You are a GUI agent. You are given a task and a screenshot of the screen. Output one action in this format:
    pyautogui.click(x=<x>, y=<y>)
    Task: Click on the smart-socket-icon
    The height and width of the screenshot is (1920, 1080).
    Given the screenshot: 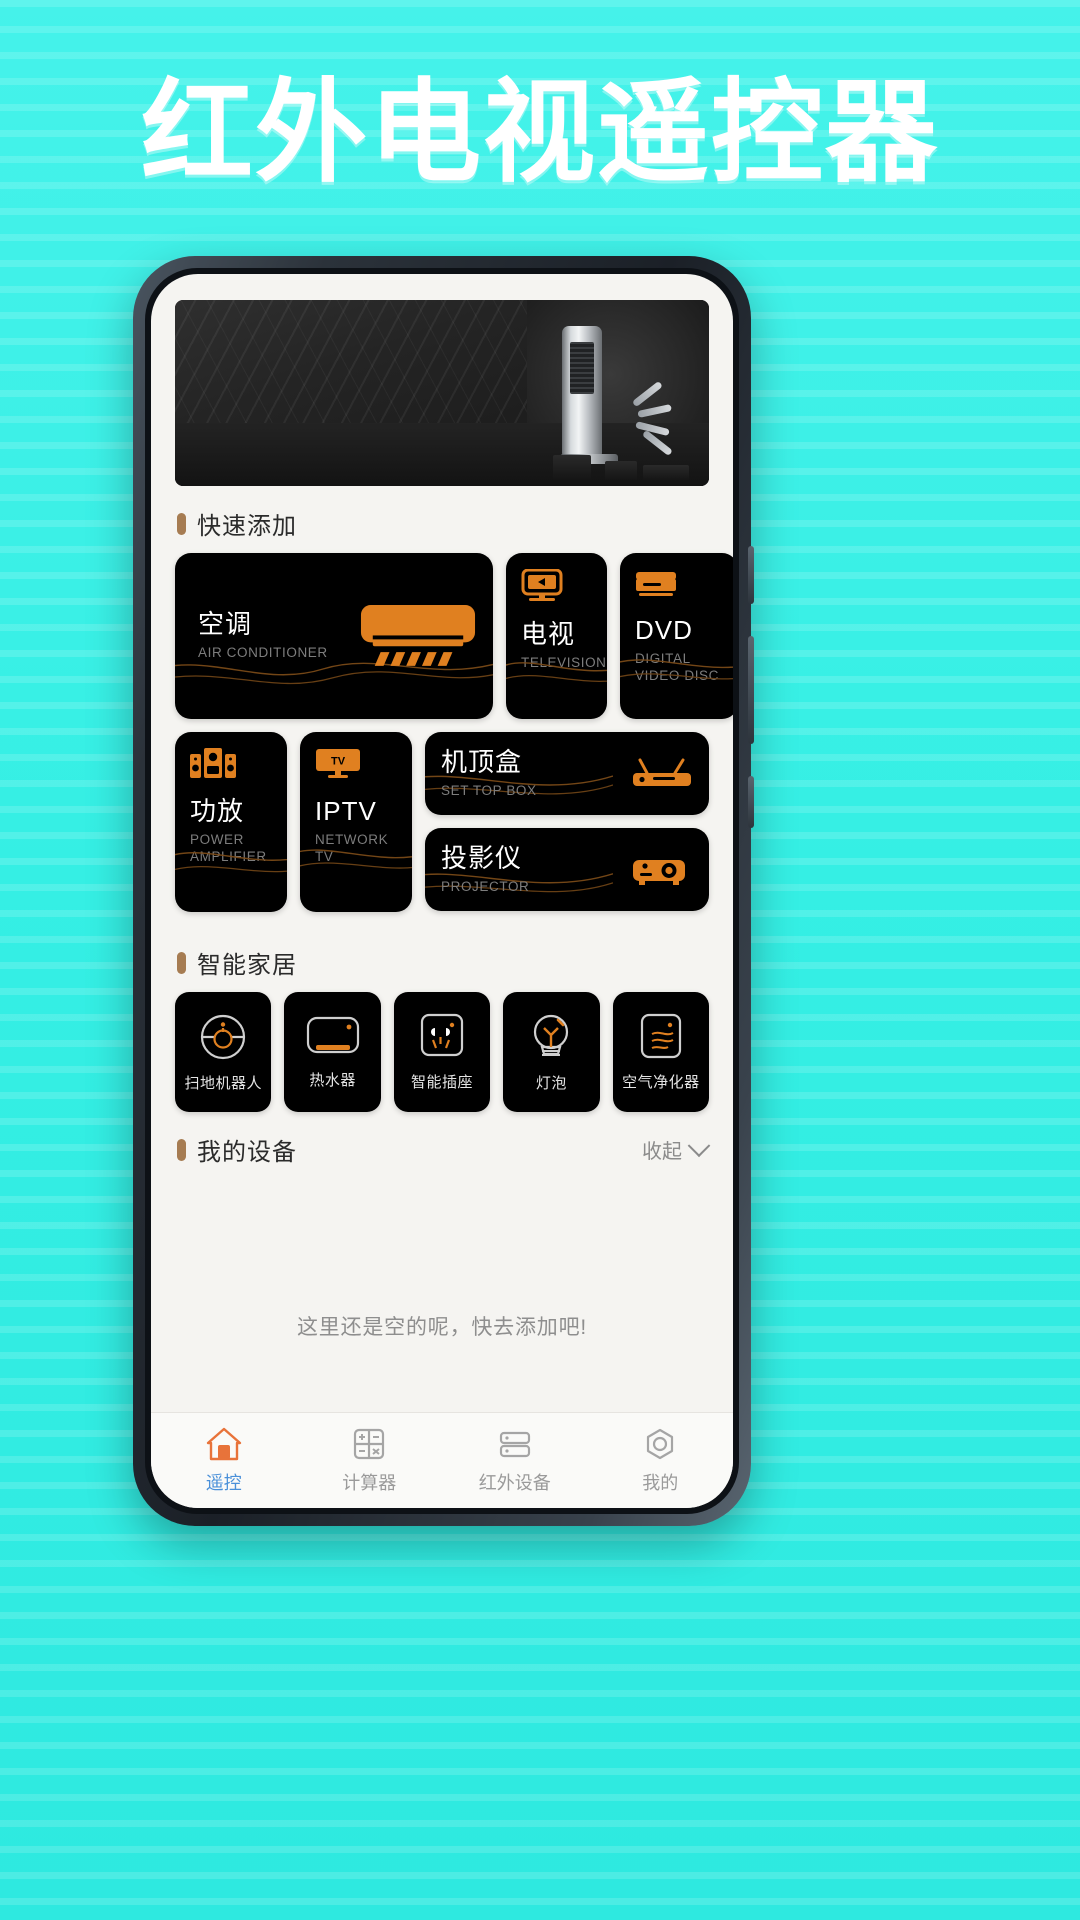 What is the action you would take?
    pyautogui.click(x=442, y=1035)
    